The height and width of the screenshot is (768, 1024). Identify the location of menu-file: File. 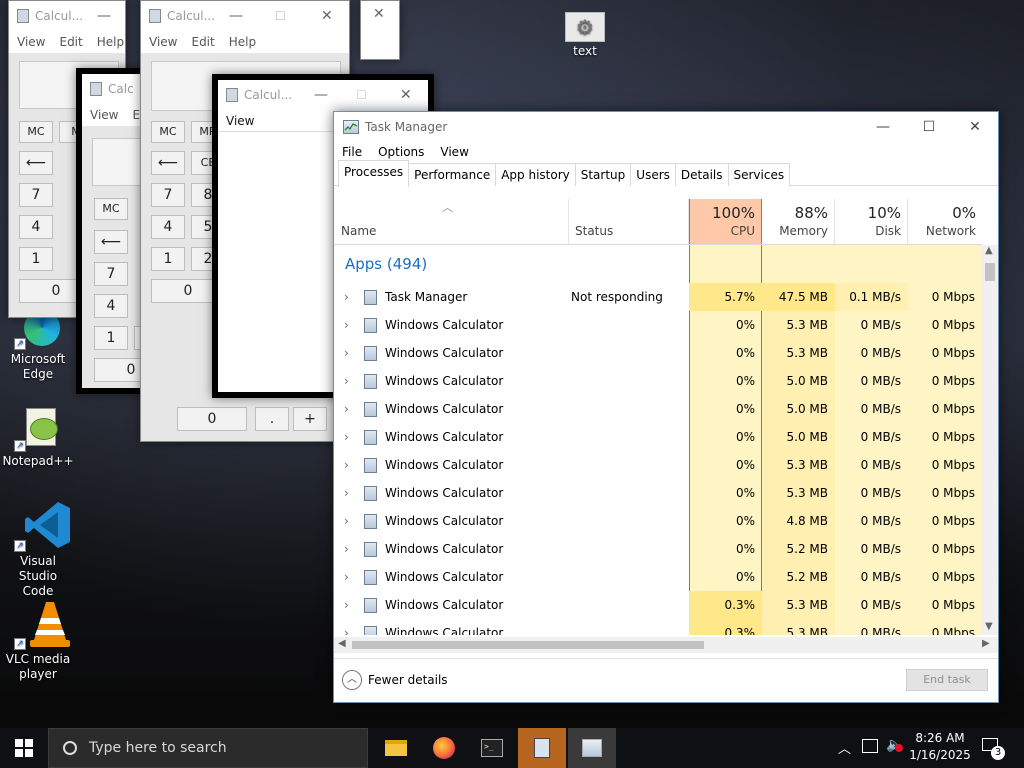
(352, 152).